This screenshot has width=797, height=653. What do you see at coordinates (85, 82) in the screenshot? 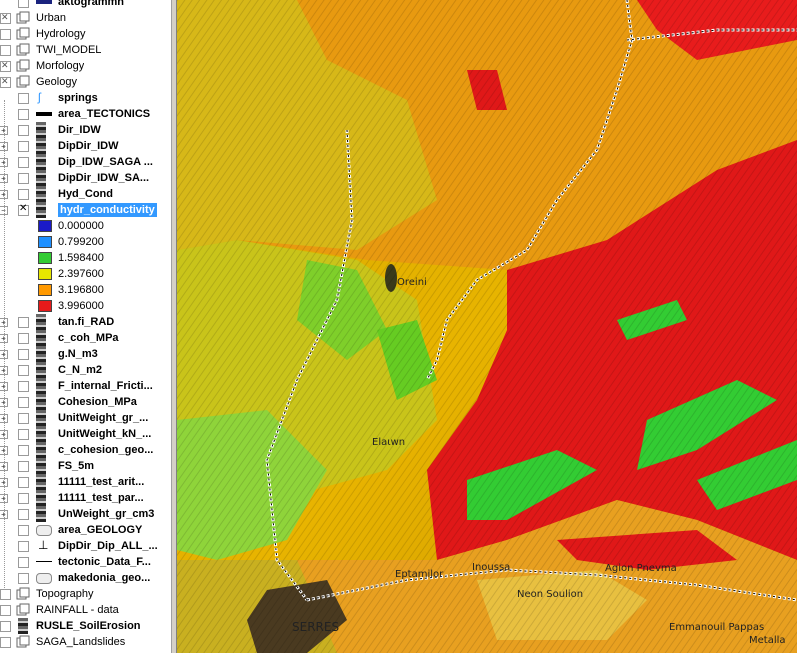
I see `layer-row: Geology` at bounding box center [85, 82].